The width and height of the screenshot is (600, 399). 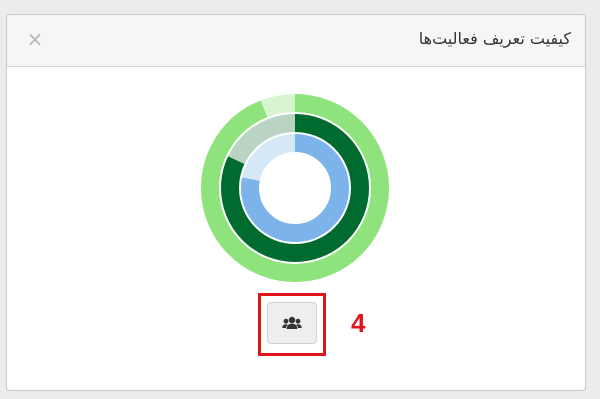 What do you see at coordinates (494, 38) in the screenshot?
I see `dialog-title: کیفیت تعریف فعالیت‌ها` at bounding box center [494, 38].